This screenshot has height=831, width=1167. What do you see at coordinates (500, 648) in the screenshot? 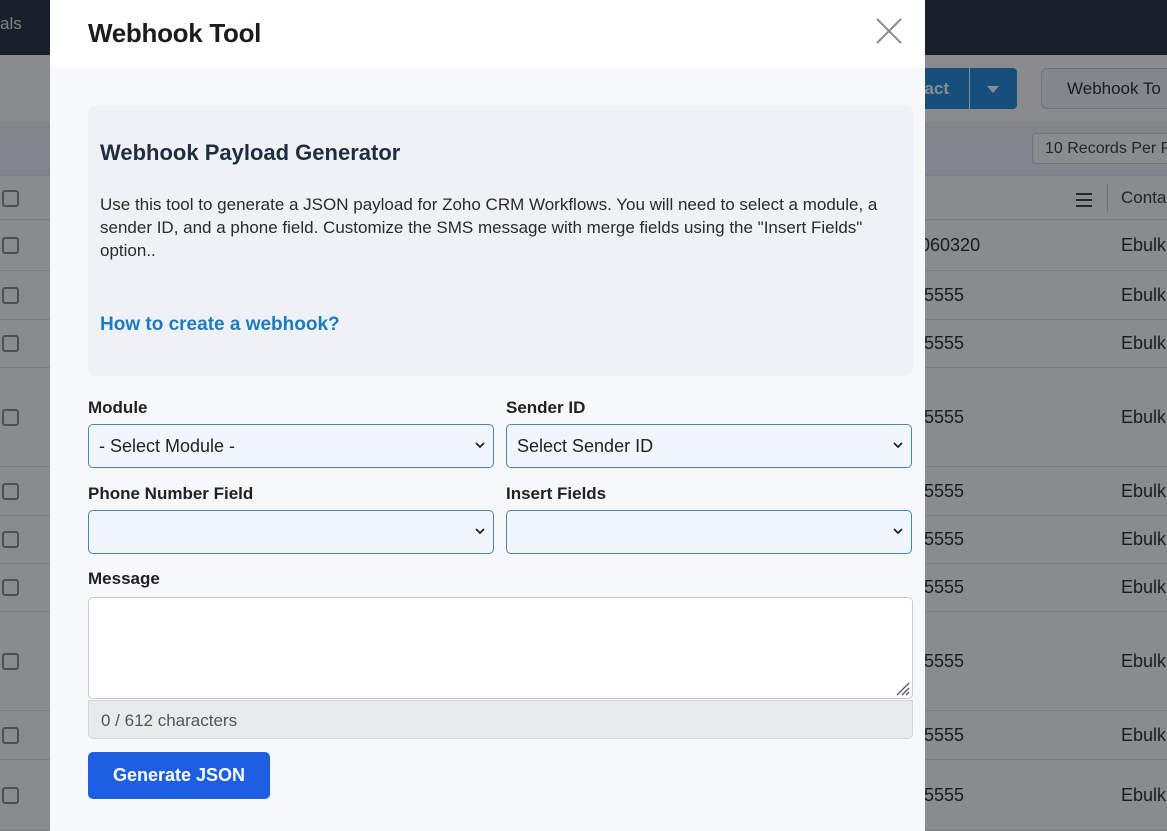
I see `message-textarea` at bounding box center [500, 648].